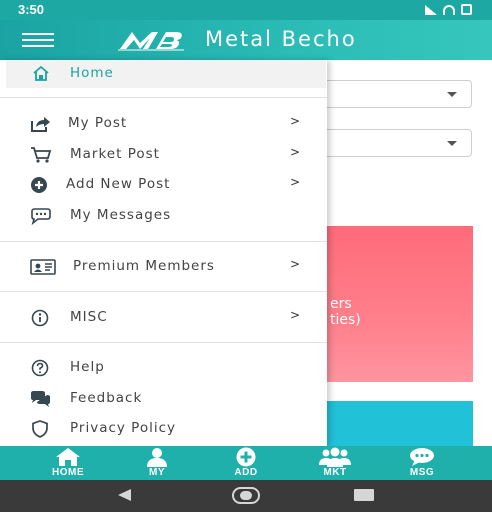  Describe the element at coordinates (422, 472) in the screenshot. I see `nav-label: MSG` at that location.